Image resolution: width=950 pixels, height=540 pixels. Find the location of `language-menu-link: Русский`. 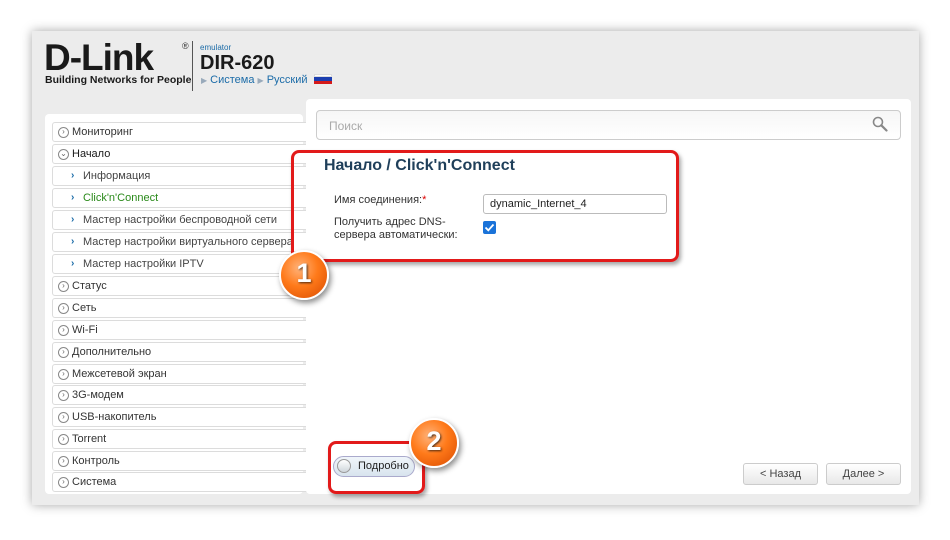

language-menu-link: Русский is located at coordinates (287, 80).